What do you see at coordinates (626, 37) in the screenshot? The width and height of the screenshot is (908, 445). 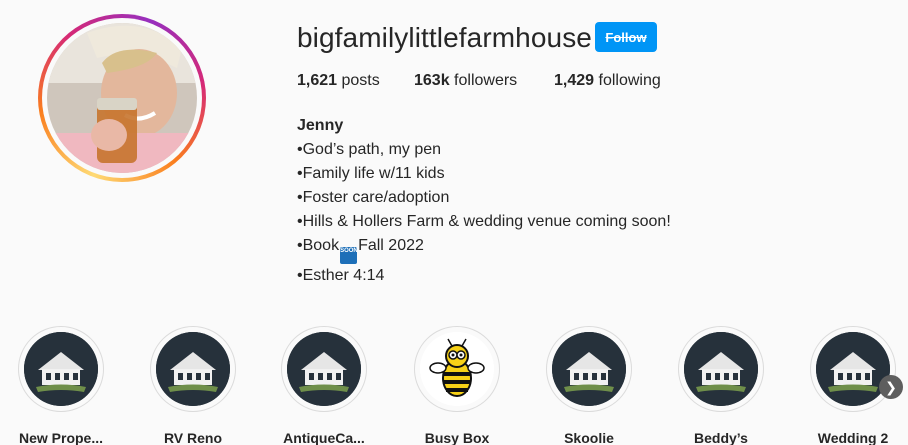 I see `follow-button: Follow` at bounding box center [626, 37].